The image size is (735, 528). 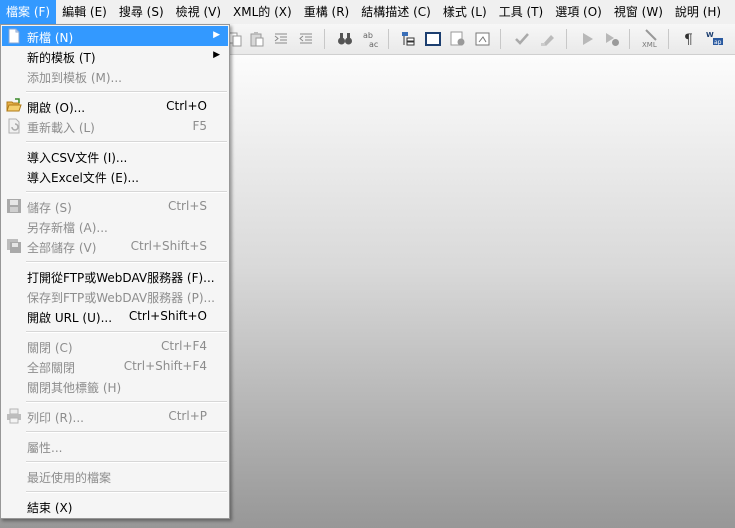 What do you see at coordinates (306, 39) in the screenshot?
I see `outdent-icon` at bounding box center [306, 39].